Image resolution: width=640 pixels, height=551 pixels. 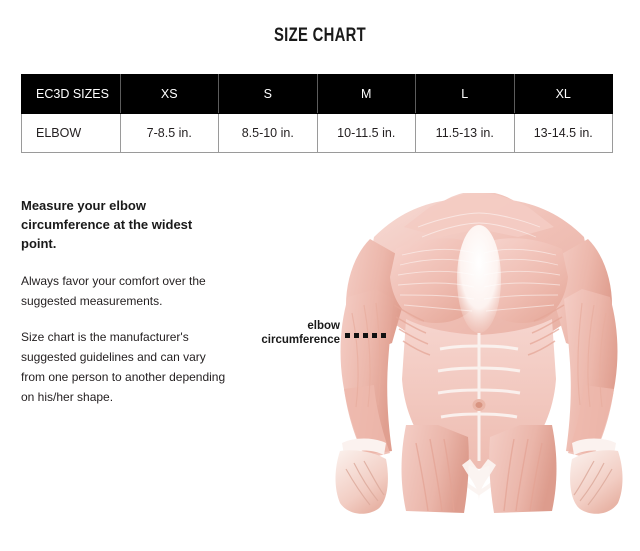 I want to click on callout-label-line-1: elbow, so click(x=323, y=326).